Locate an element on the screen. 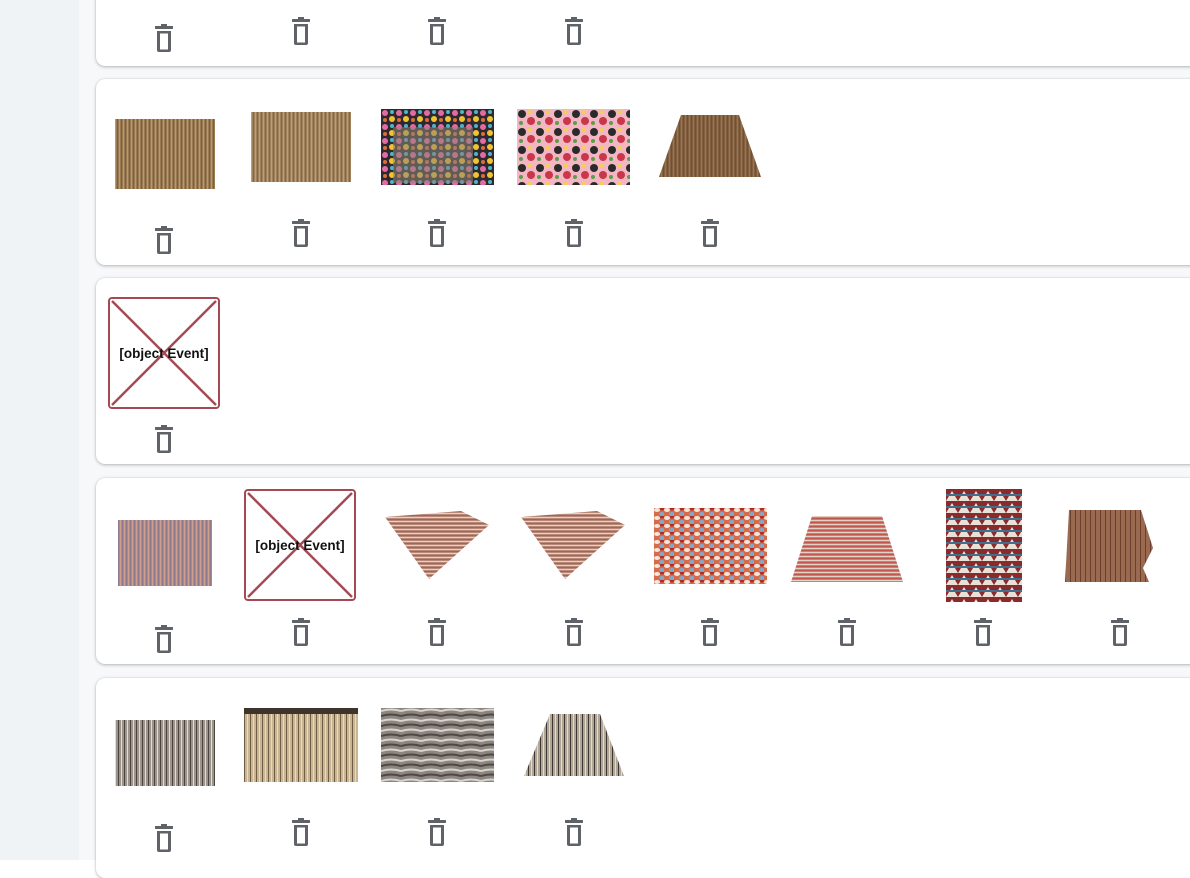 The width and height of the screenshot is (1190, 878). image-row-card is located at coordinates (643, 33).